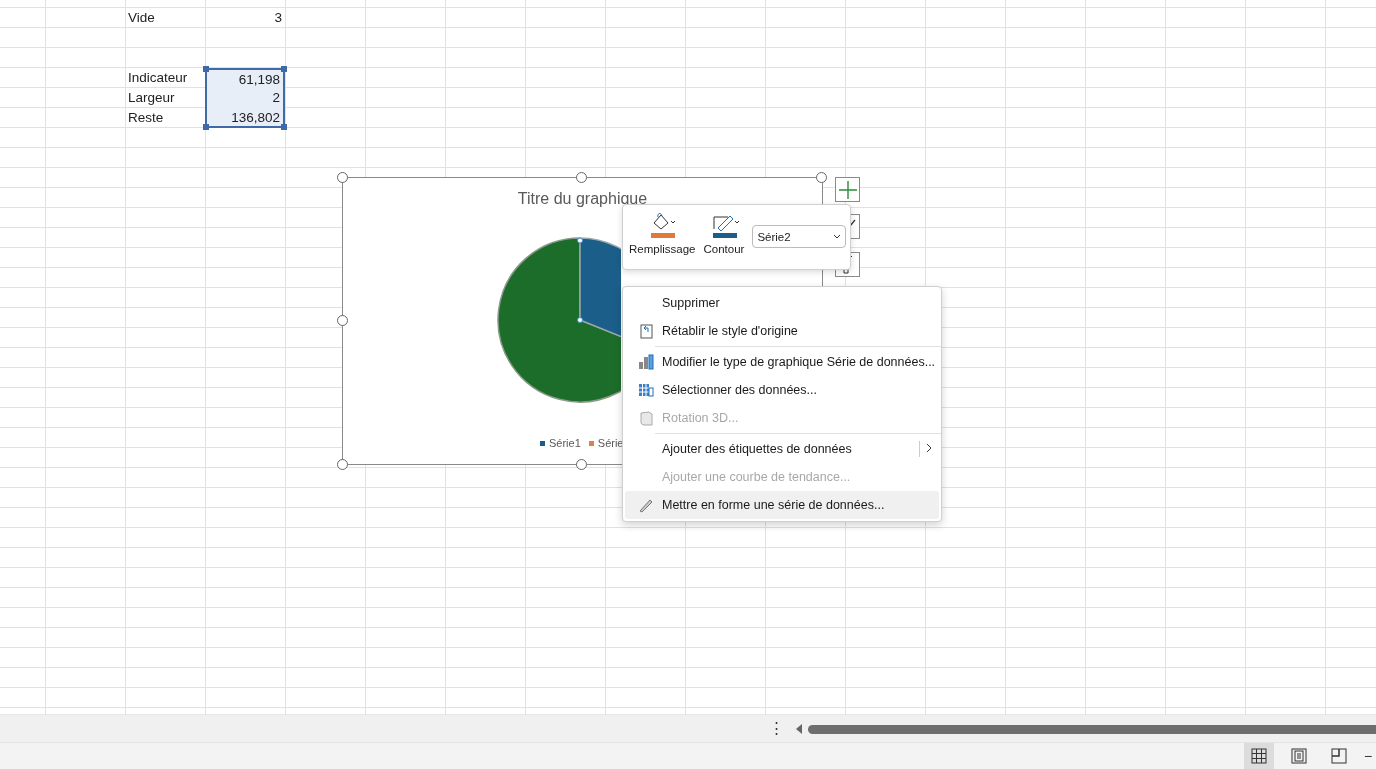 This screenshot has width=1376, height=769. What do you see at coordinates (1370, 756) in the screenshot?
I see `zoom-out: −` at bounding box center [1370, 756].